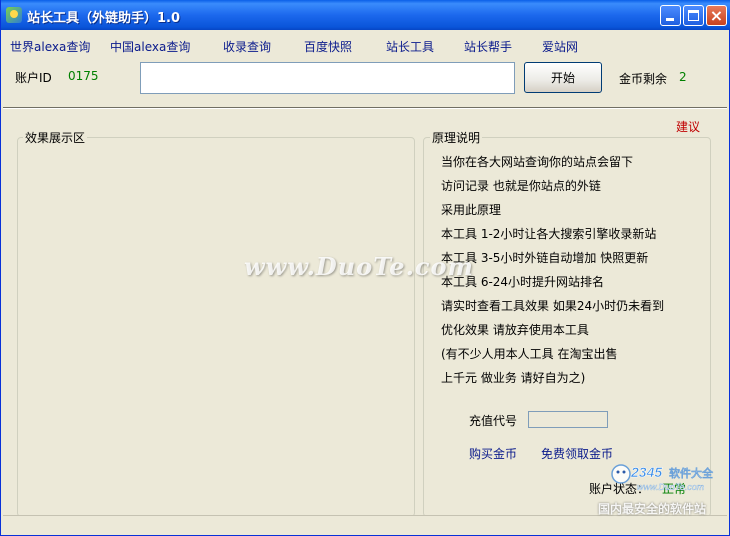 The height and width of the screenshot is (536, 730). Describe the element at coordinates (488, 46) in the screenshot. I see `menu-item-webmaster-helper: 站长帮手` at that location.